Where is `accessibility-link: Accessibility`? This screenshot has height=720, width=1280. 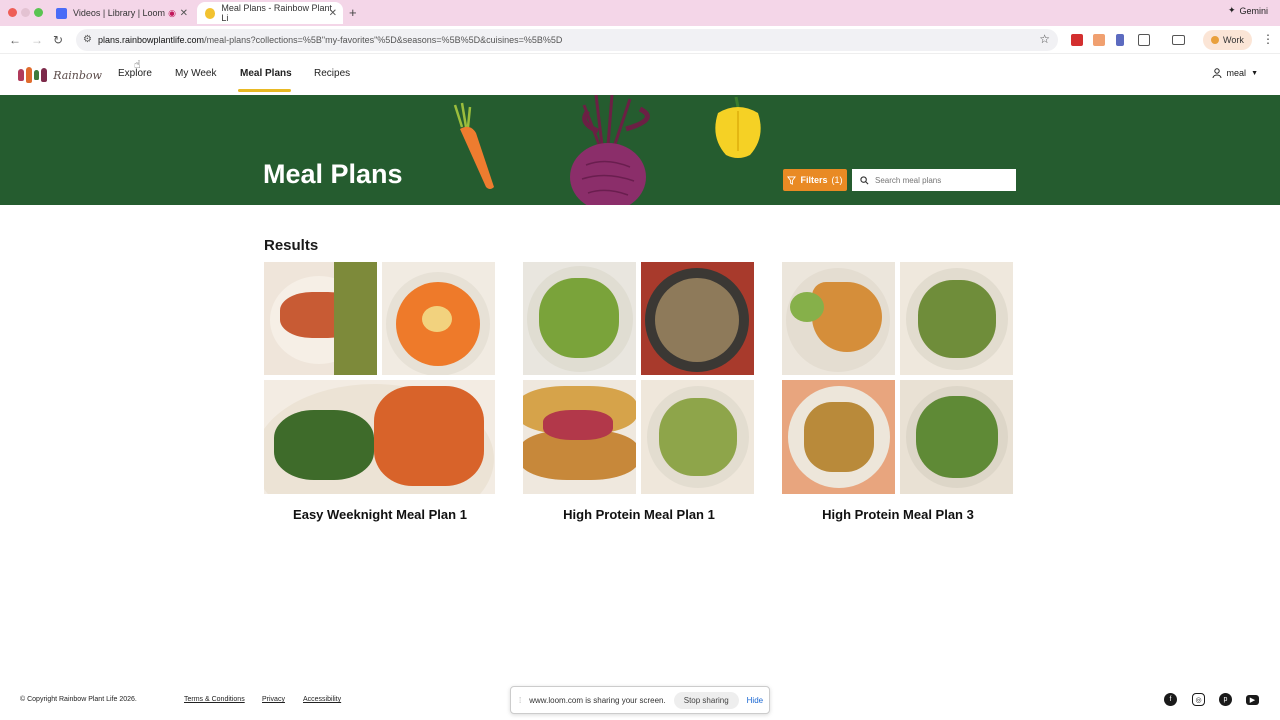 accessibility-link: Accessibility is located at coordinates (322, 699).